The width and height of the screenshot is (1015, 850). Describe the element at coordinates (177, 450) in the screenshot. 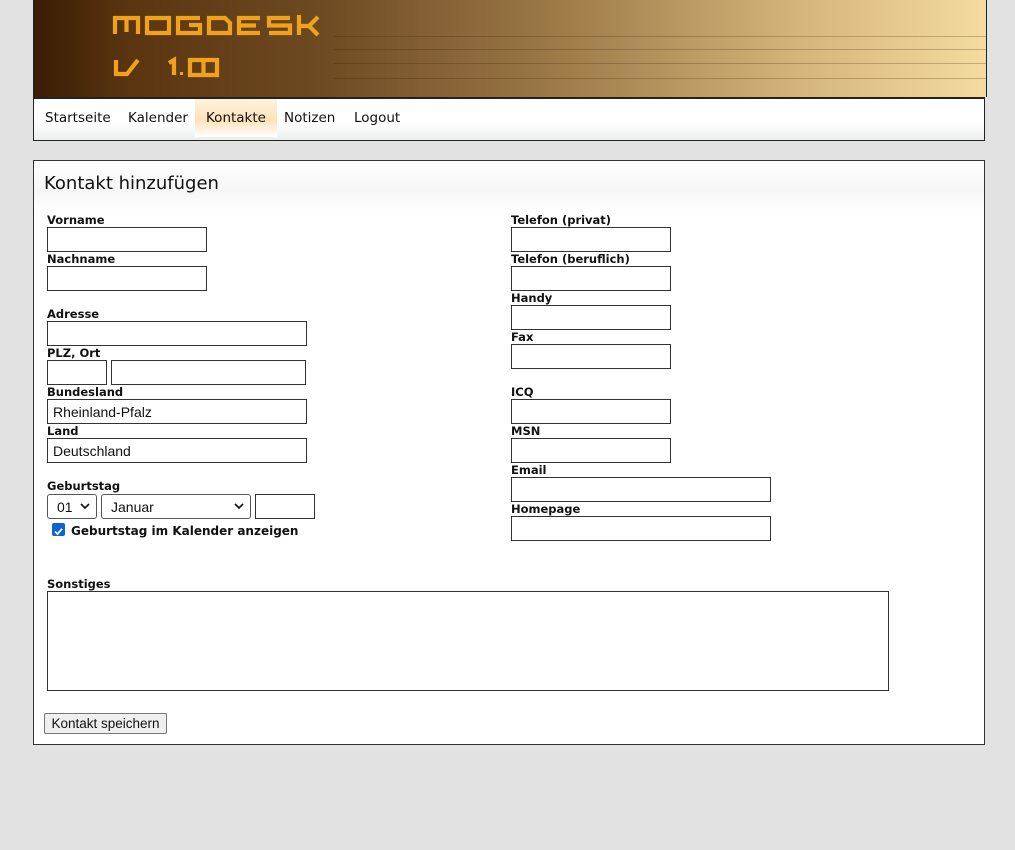

I see `land-input` at that location.